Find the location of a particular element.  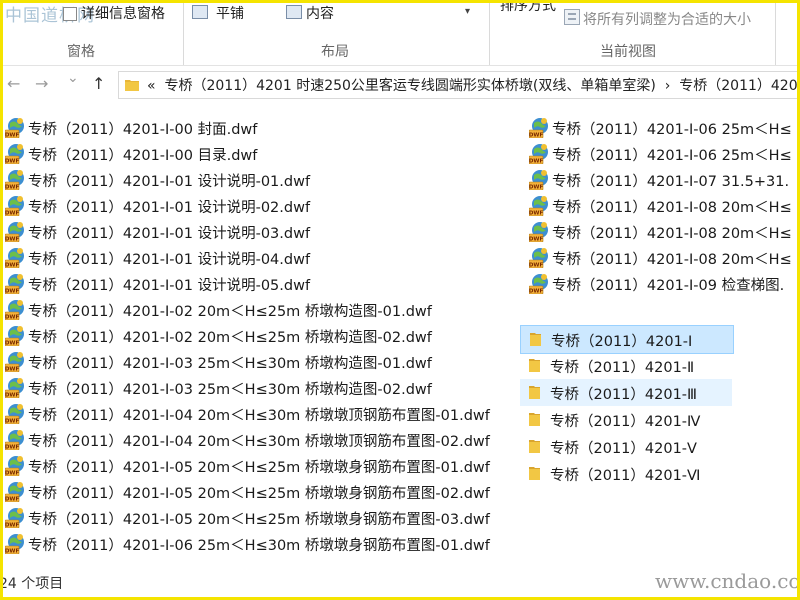

content-view-button: 内容 is located at coordinates (320, 13).